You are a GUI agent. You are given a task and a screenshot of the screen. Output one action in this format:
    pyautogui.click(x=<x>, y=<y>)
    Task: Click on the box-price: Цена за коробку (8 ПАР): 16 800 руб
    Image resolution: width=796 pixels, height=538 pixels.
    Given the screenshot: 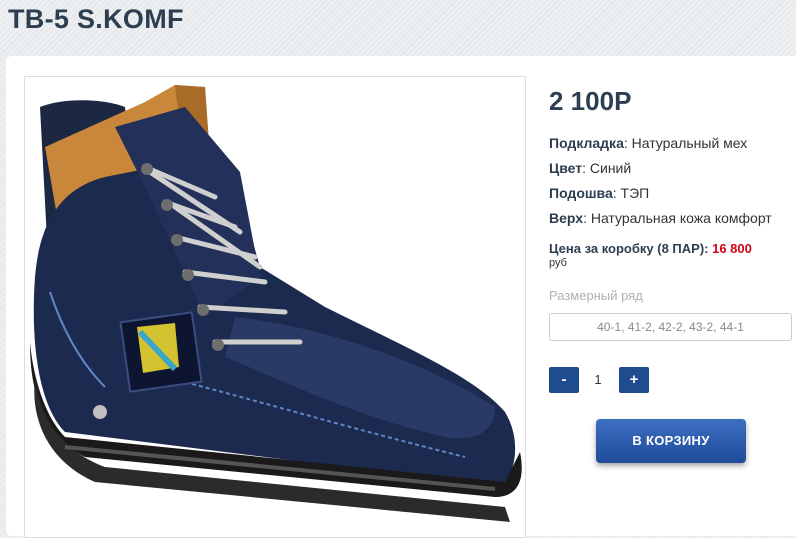 What is the action you would take?
    pyautogui.click(x=650, y=255)
    